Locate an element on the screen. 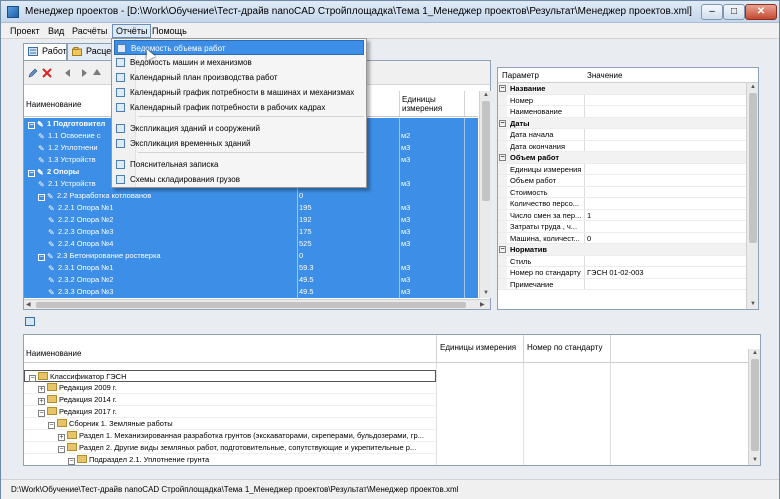 Image resolution: width=780 pixels, height=499 pixels. menu-calculations: Расчёты is located at coordinates (89, 31).